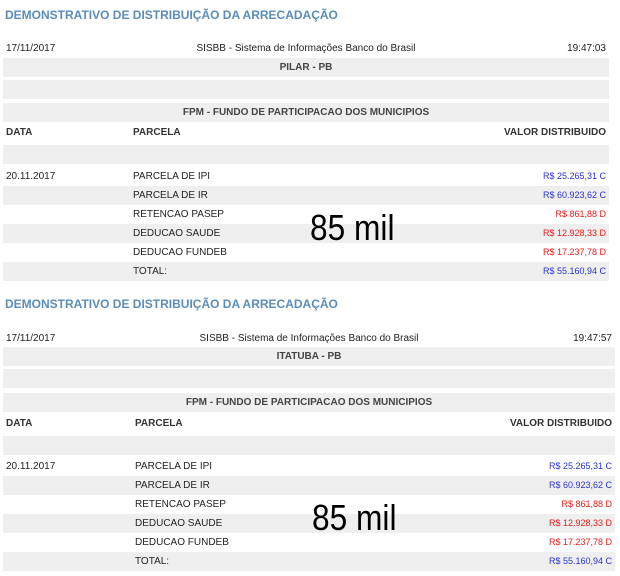 The width and height of the screenshot is (620, 576). I want to click on municipality-bar: PILAR - PB, so click(306, 67).